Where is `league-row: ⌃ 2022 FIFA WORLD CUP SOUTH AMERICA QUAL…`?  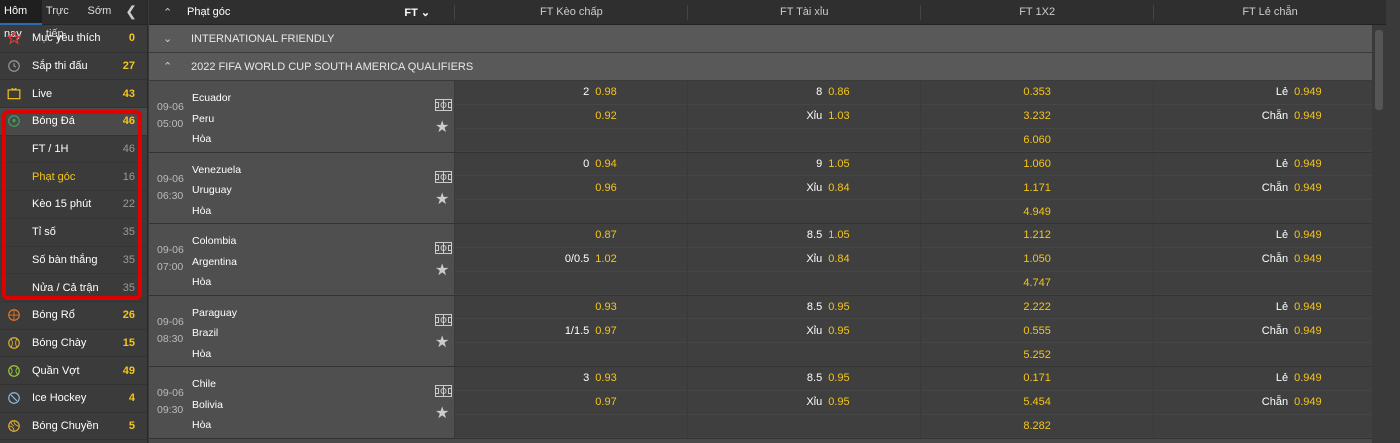 league-row: ⌃ 2022 FIFA WORLD CUP SOUTH AMERICA QUAL… is located at coordinates (767, 67).